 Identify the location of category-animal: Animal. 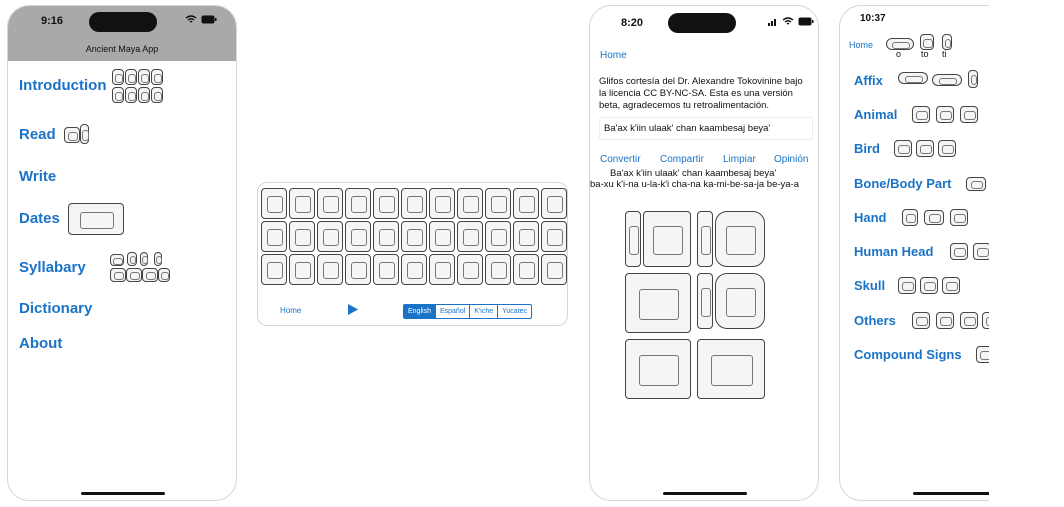
(875, 114).